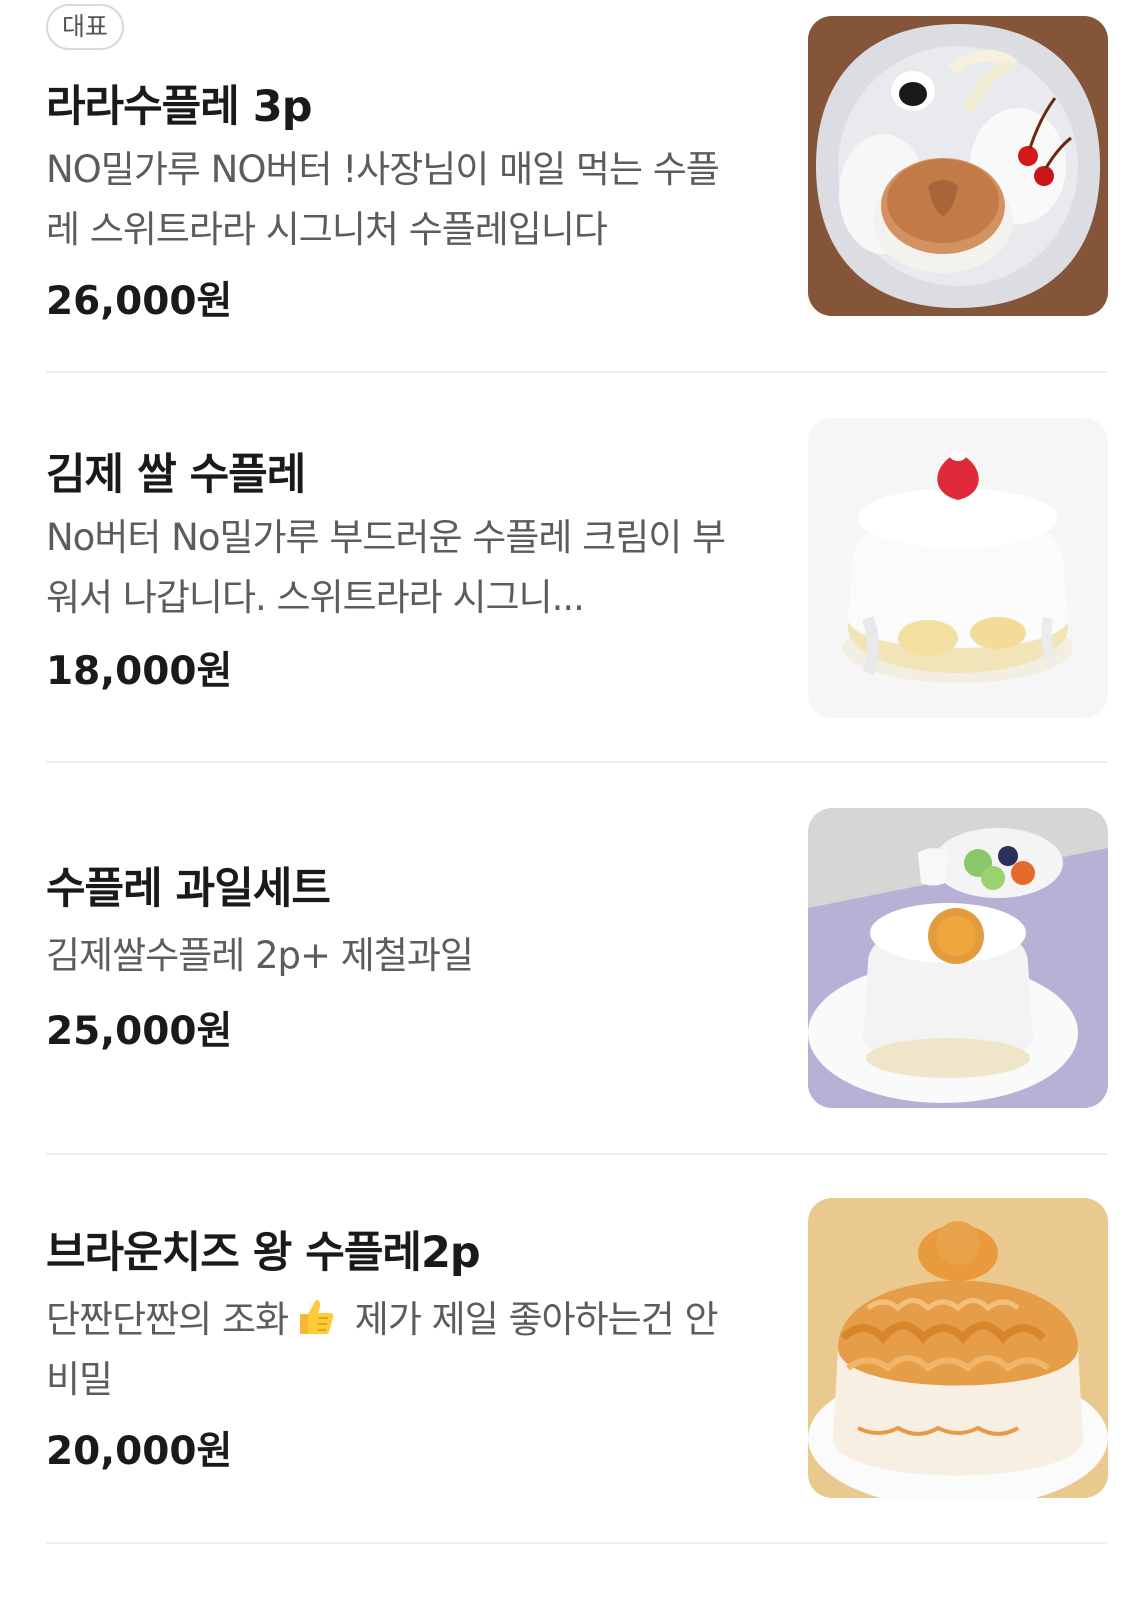 The image size is (1141, 1600). I want to click on menu-item-title: 김제 쌀 수플레, so click(176, 475).